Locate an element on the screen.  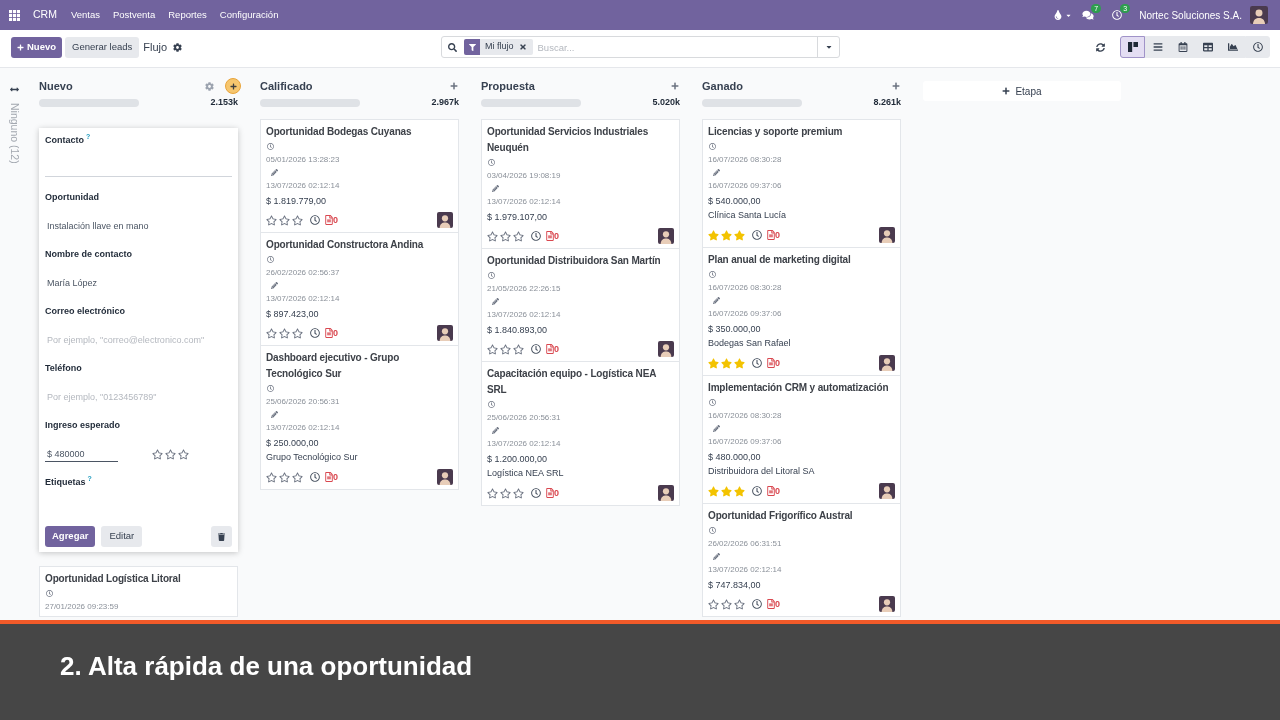
opportunity-card: Plan anual de marketing digital 16/07/2026 08:30:28 16/07/2026 09:37:06 $ 350.000,00 Bodegas San Rafael 0 is located at coordinates (801, 312).